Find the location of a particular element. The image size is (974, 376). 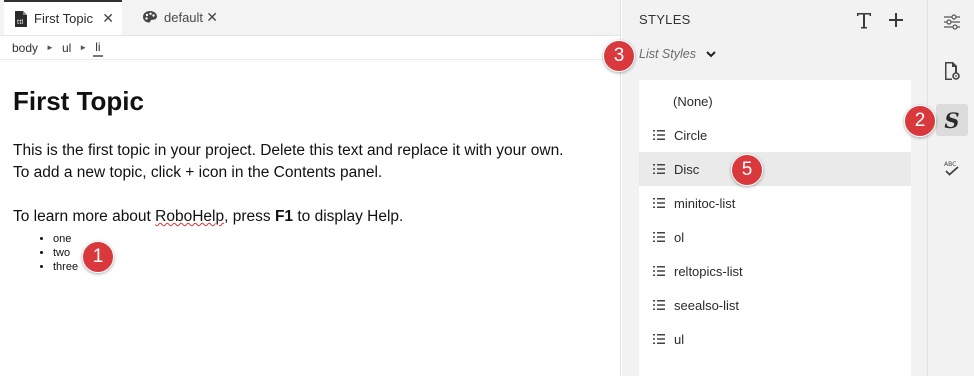

list-item: one is located at coordinates (333, 239).